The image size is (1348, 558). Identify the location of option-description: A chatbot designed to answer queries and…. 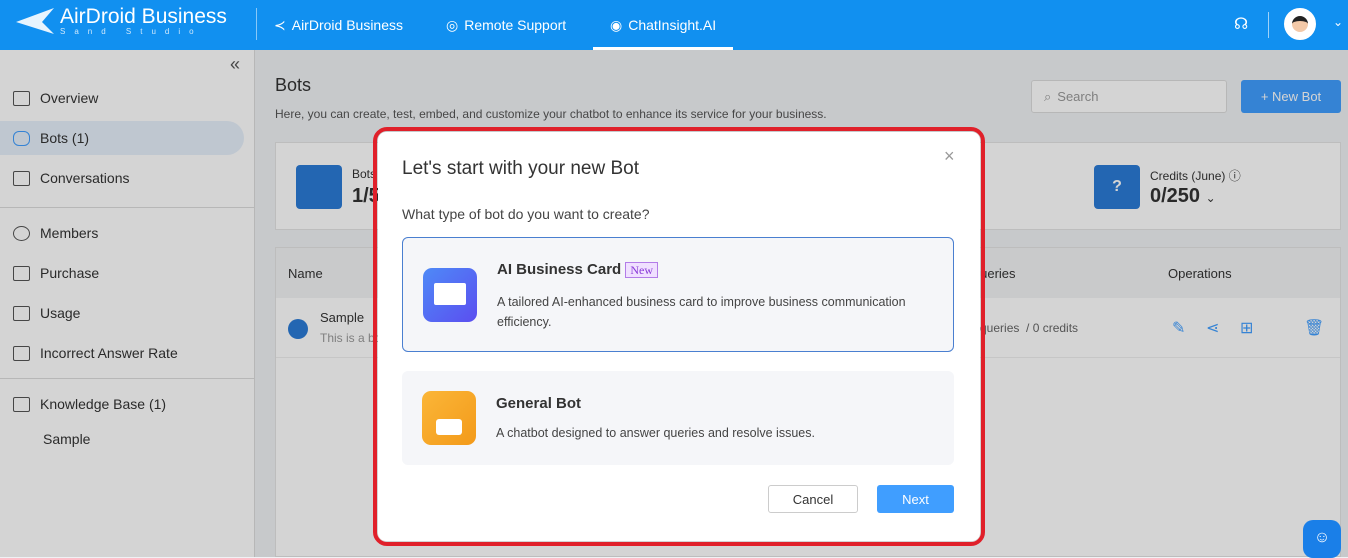
(655, 433).